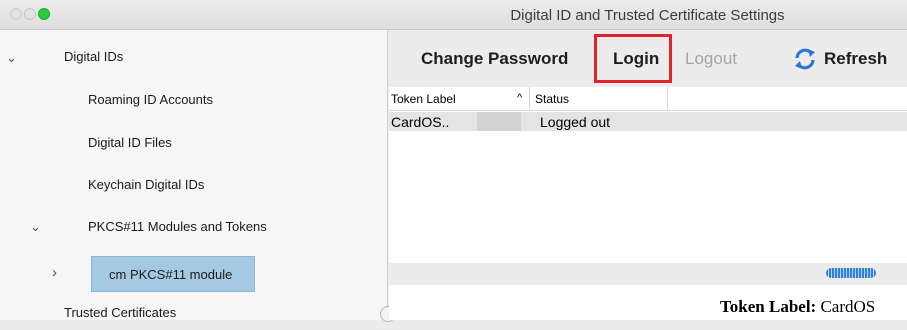  Describe the element at coordinates (851, 273) in the screenshot. I see `splitter-handle` at that location.